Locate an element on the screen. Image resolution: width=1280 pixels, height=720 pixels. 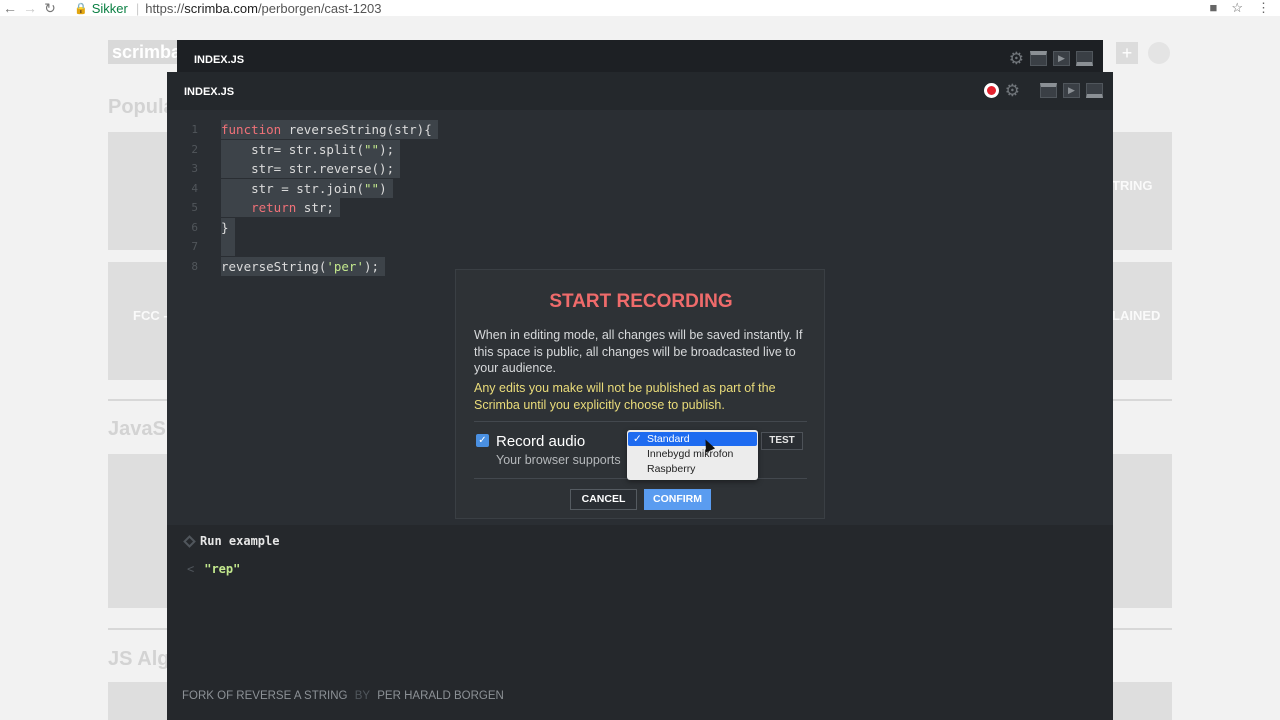
line-number: 7 is located at coordinates (194, 247).